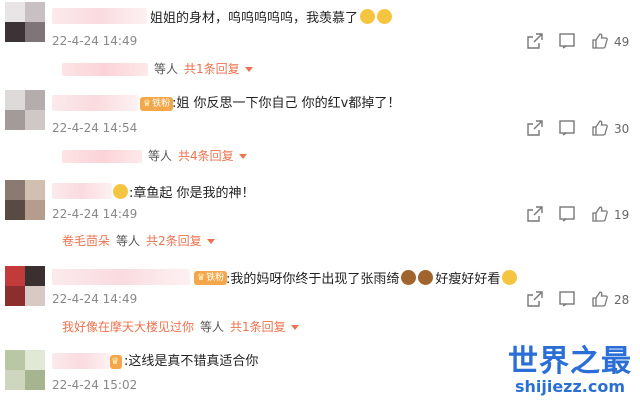 The height and width of the screenshot is (402, 640). I want to click on watermark-title: 世界之最, so click(570, 361).